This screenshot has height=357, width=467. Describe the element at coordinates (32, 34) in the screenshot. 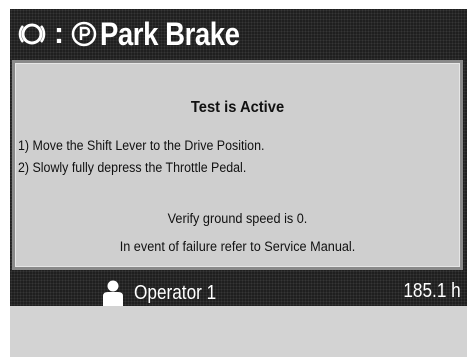

I see `brake-warning-icon` at that location.